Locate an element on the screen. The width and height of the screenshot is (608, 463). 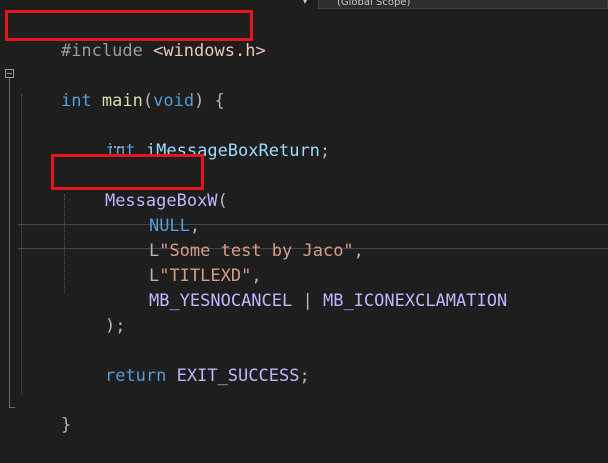
highlight-box-include is located at coordinates (129, 25).